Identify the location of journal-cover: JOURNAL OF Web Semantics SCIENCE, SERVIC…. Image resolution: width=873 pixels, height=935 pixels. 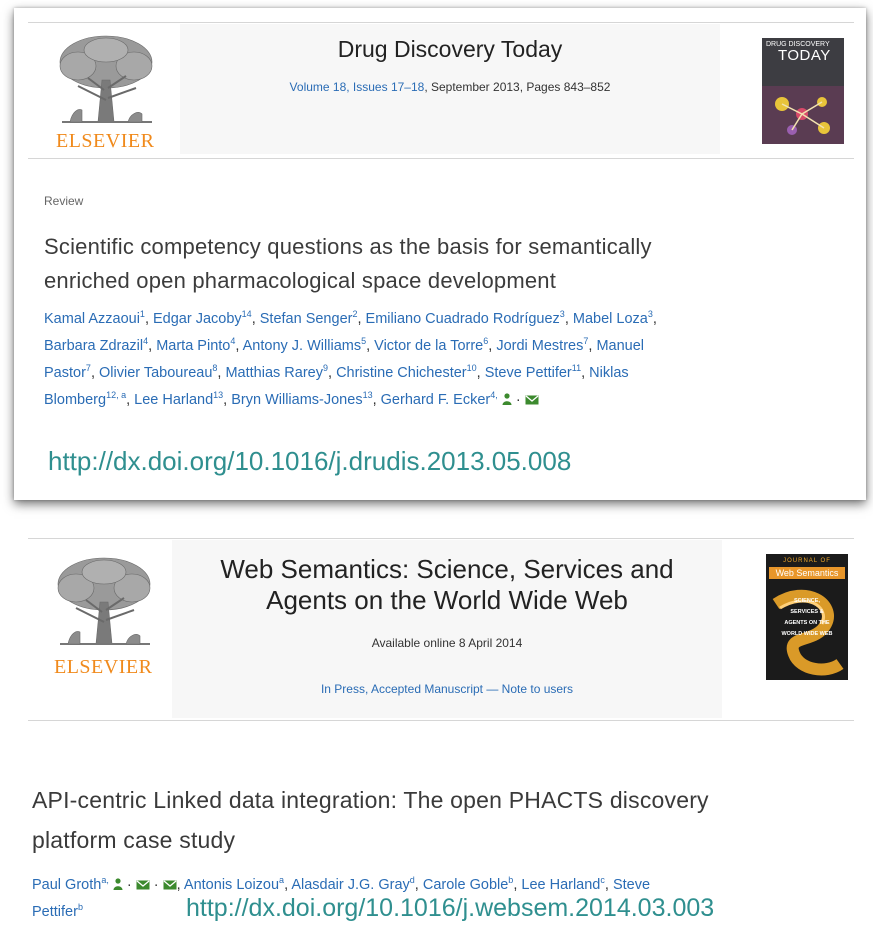
(807, 617).